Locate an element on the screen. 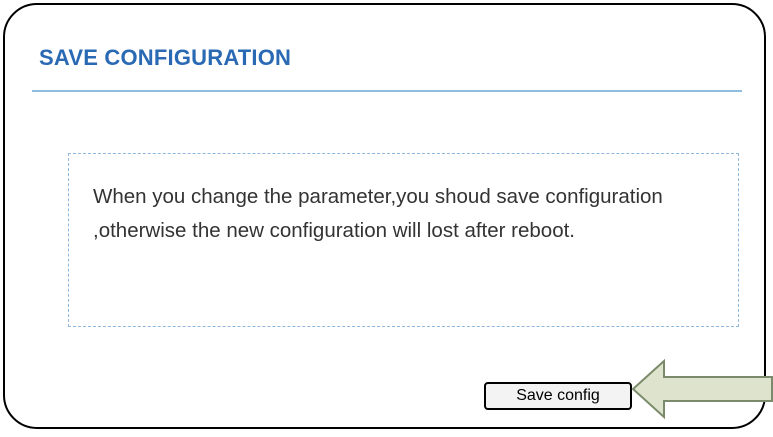 The width and height of the screenshot is (773, 437). left-arrow-icon is located at coordinates (702, 389).